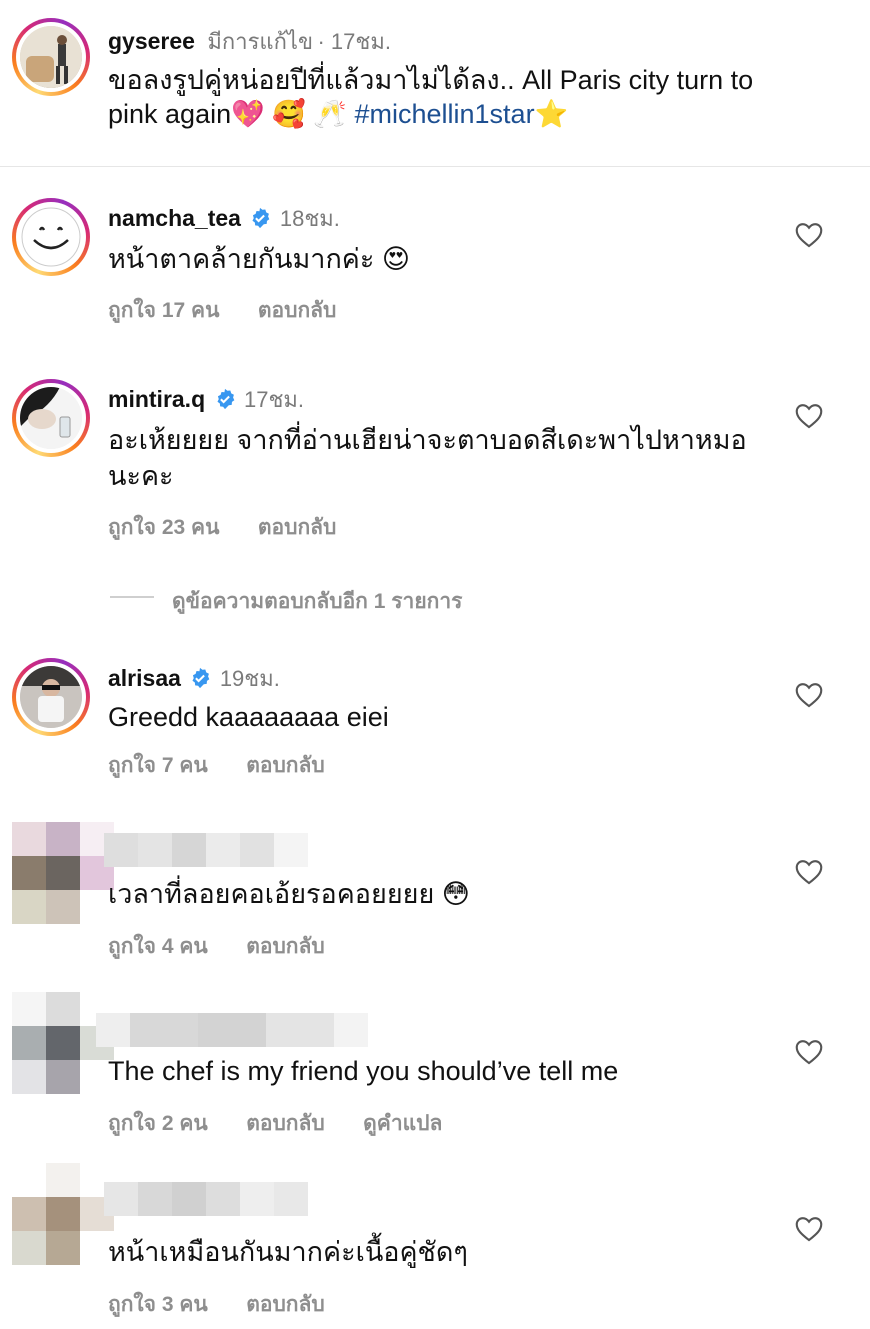 This screenshot has height=1329, width=870. Describe the element at coordinates (158, 765) in the screenshot. I see `like-count: ถูกใจ 7 คน` at that location.